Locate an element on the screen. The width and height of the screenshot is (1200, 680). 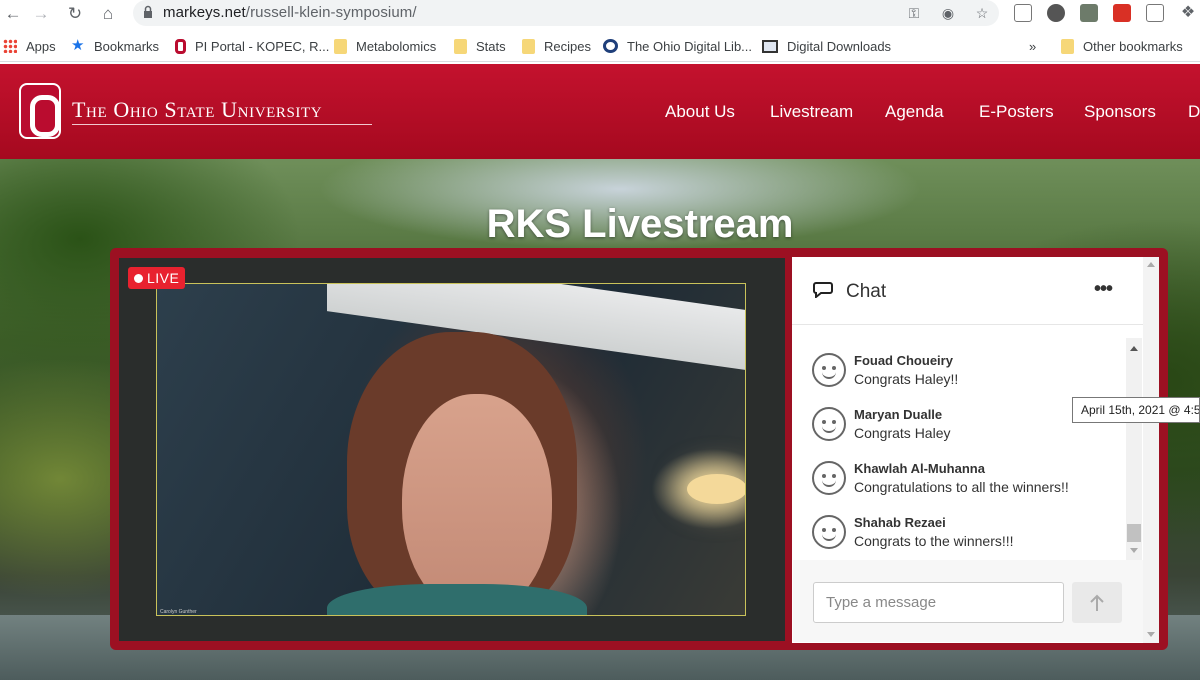
video-participant-caption: Carolyn Gunther is located at coordinates (178, 612).